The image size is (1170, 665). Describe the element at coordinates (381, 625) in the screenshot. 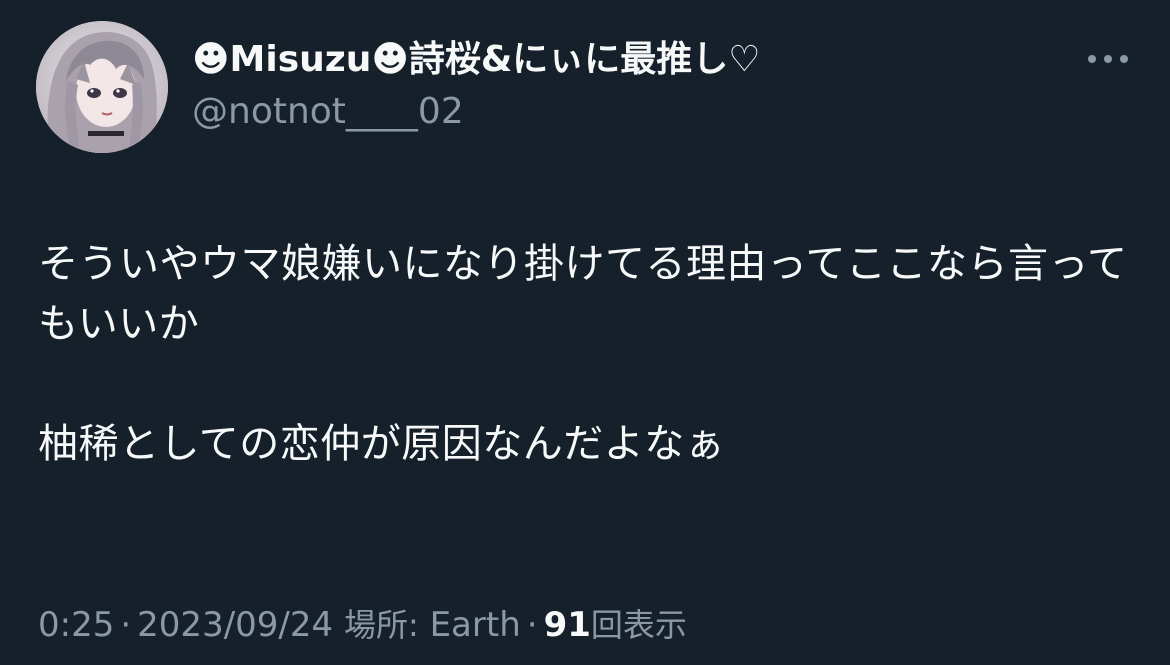

I see `location-label: 場所:` at that location.